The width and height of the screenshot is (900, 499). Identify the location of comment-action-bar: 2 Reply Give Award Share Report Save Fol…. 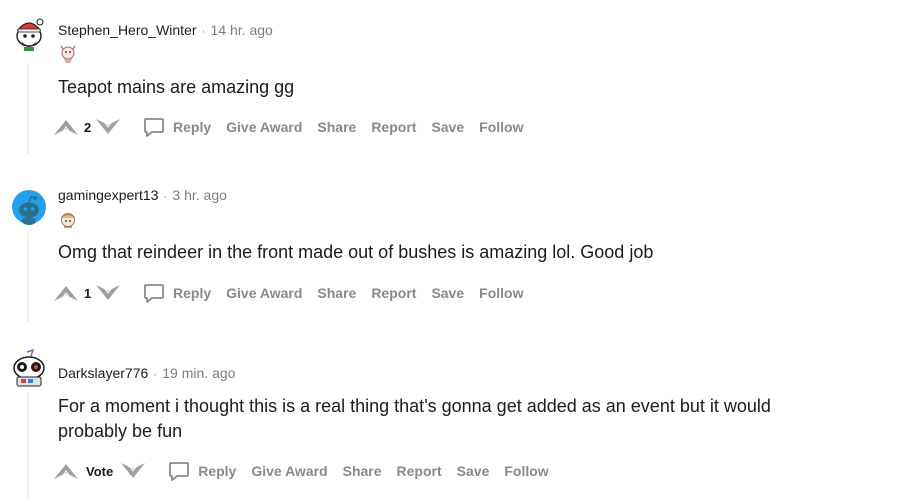
(295, 127).